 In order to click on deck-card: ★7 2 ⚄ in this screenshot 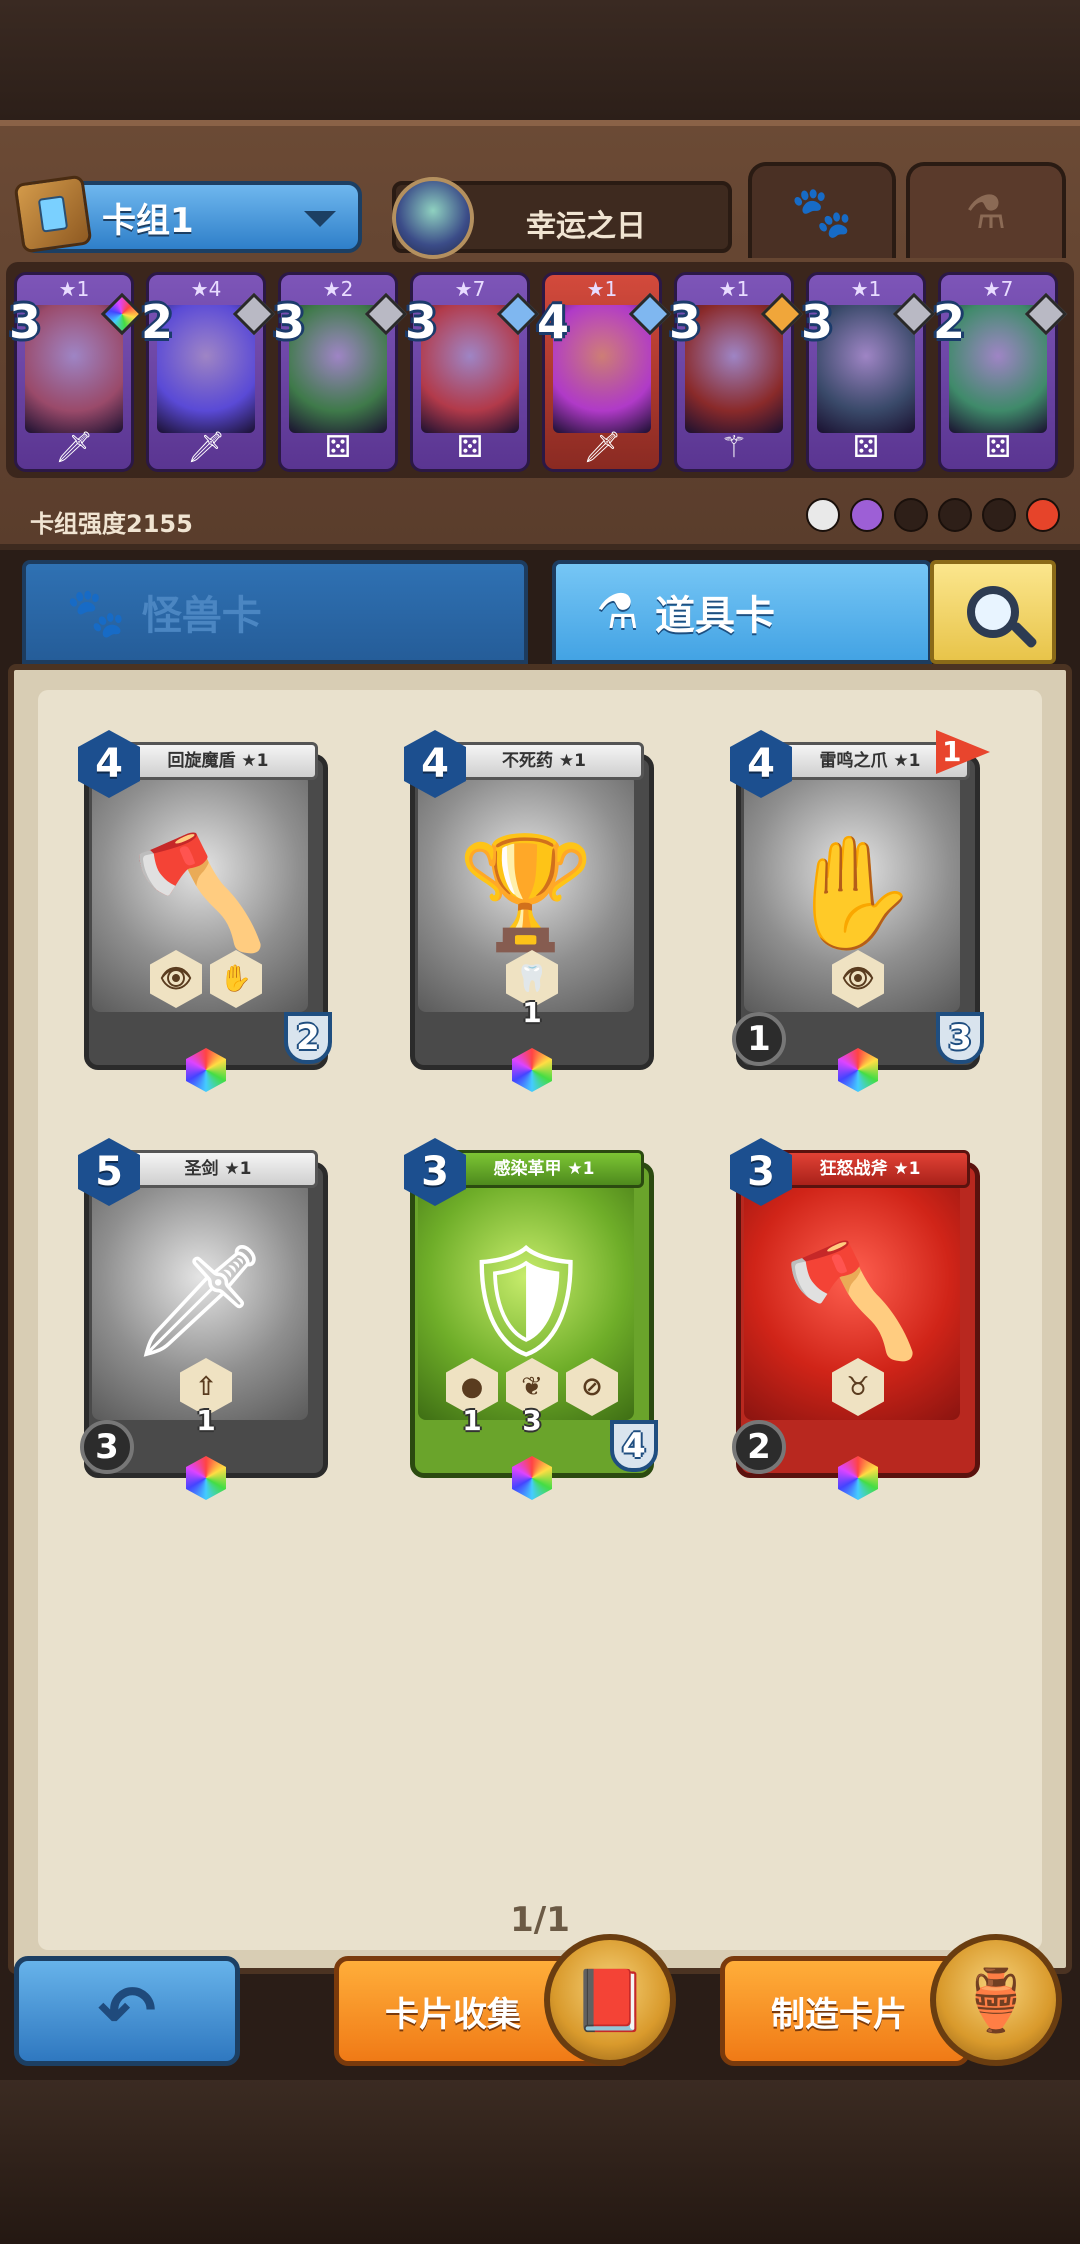, I will do `click(1000, 372)`.